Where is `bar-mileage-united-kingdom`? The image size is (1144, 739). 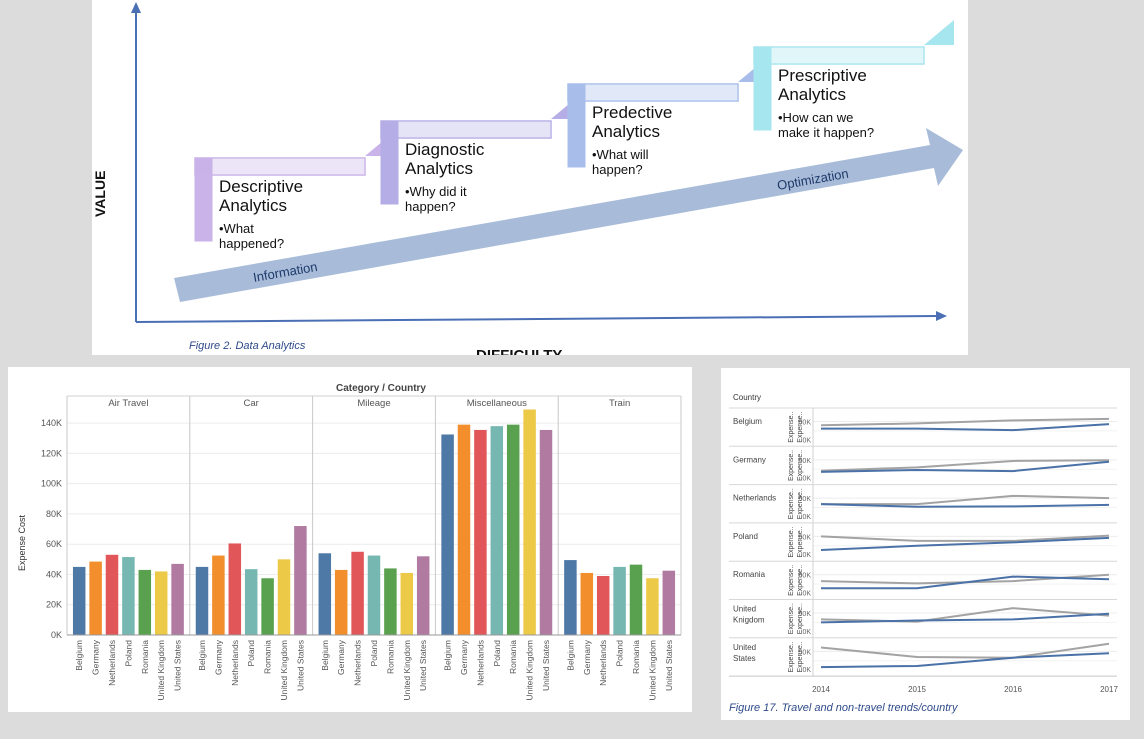 bar-mileage-united-kingdom is located at coordinates (407, 603).